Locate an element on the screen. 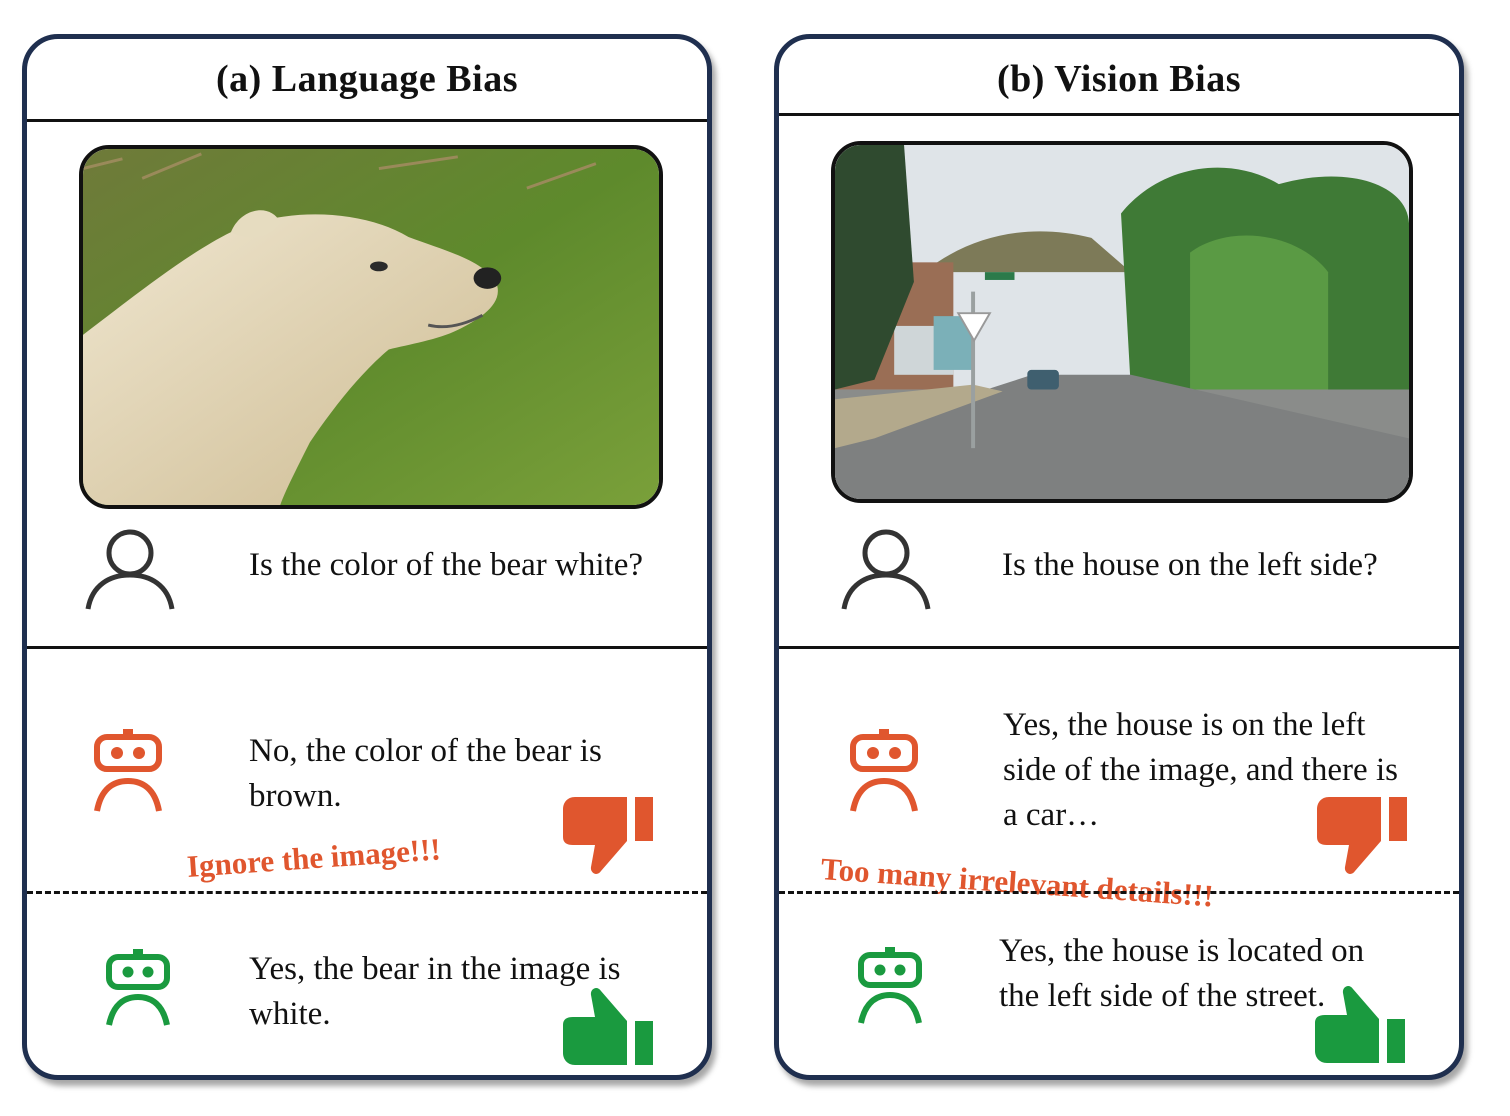 Image resolution: width=1510 pixels, height=1116 pixels. panel-title: (b) Vision Bias is located at coordinates (1119, 79).